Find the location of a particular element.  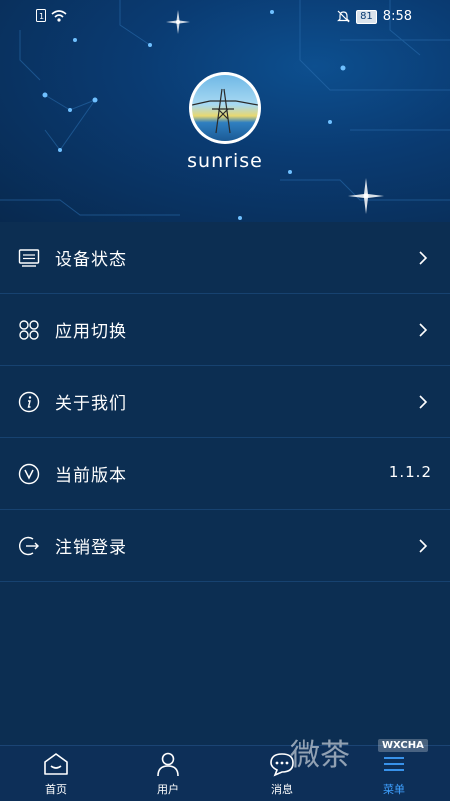

sim-icon: 1 is located at coordinates (41, 15).